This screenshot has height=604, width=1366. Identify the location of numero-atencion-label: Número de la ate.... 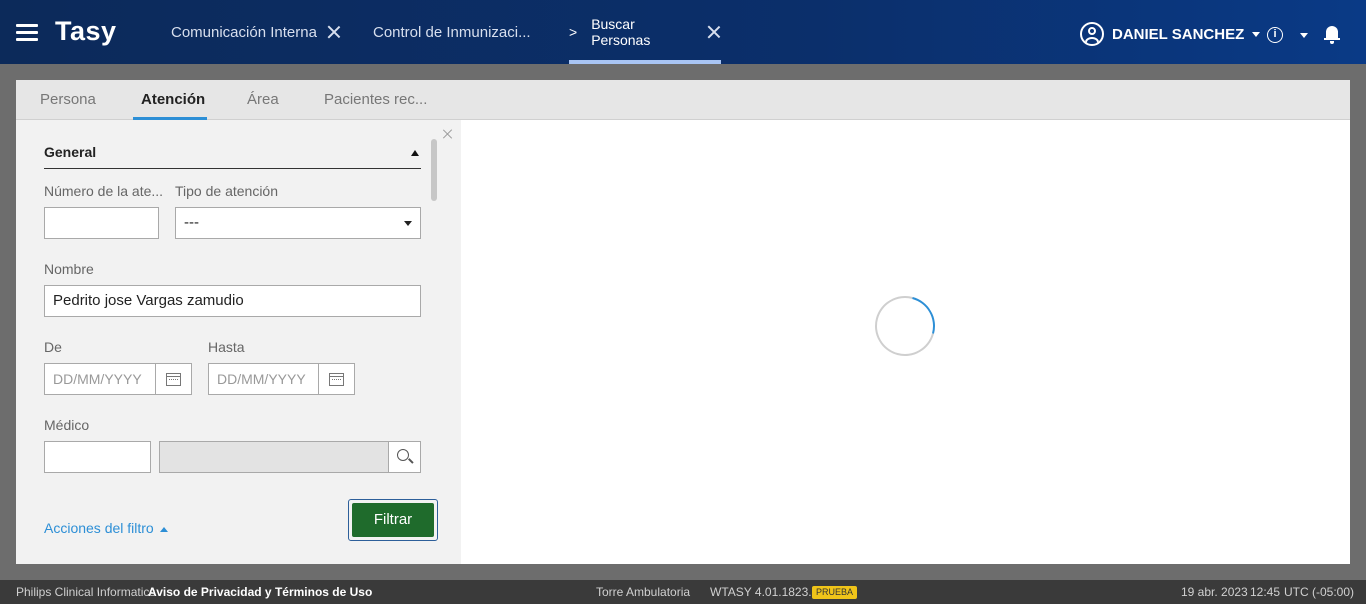
(104, 191).